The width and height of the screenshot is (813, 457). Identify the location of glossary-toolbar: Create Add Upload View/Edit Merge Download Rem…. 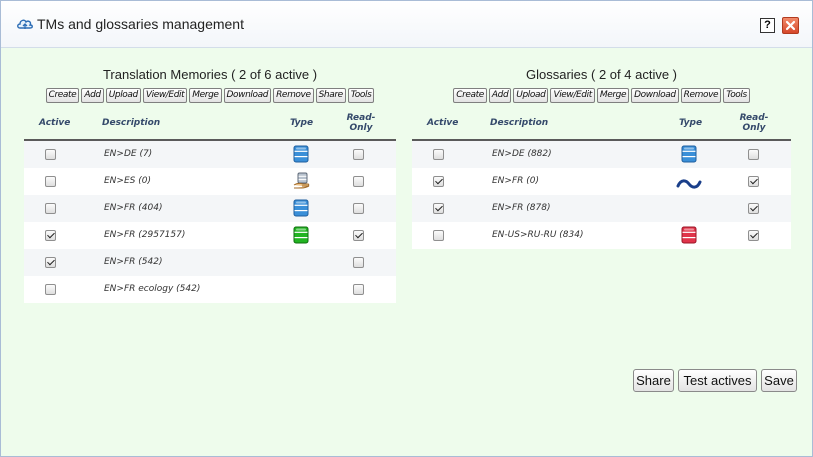
(601, 95).